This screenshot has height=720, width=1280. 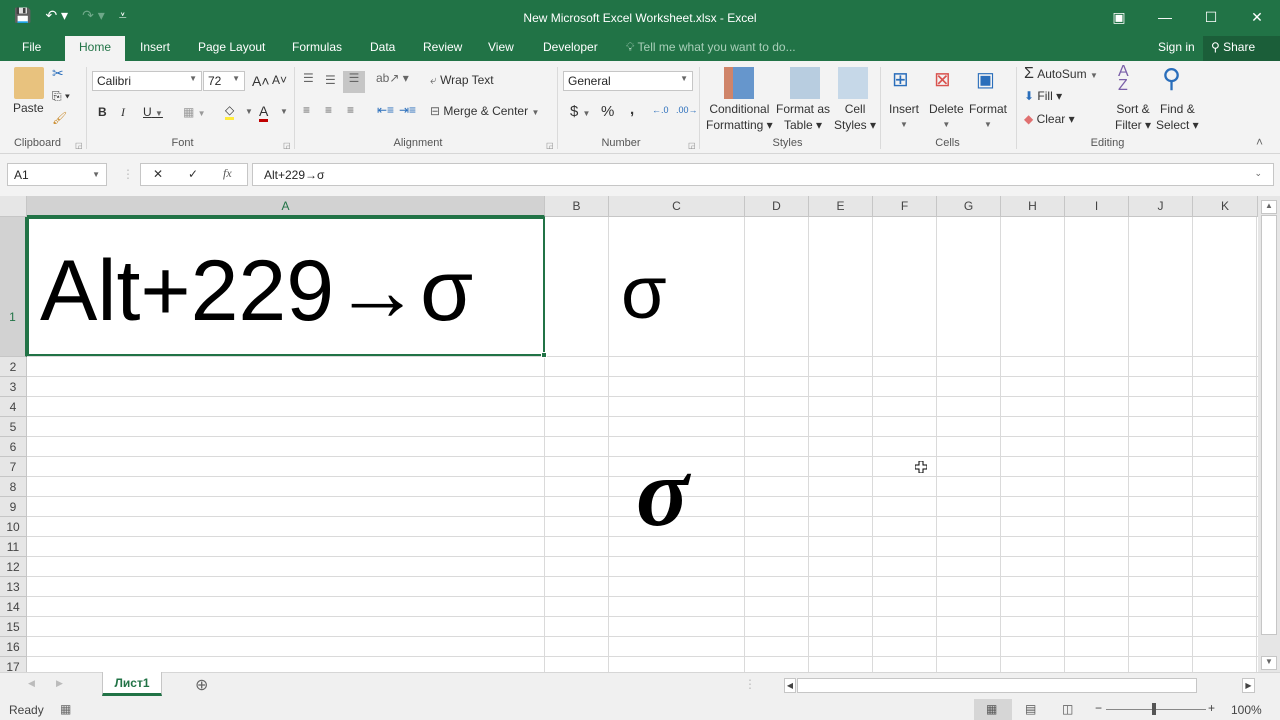 I want to click on column-header-d: D, so click(x=777, y=206).